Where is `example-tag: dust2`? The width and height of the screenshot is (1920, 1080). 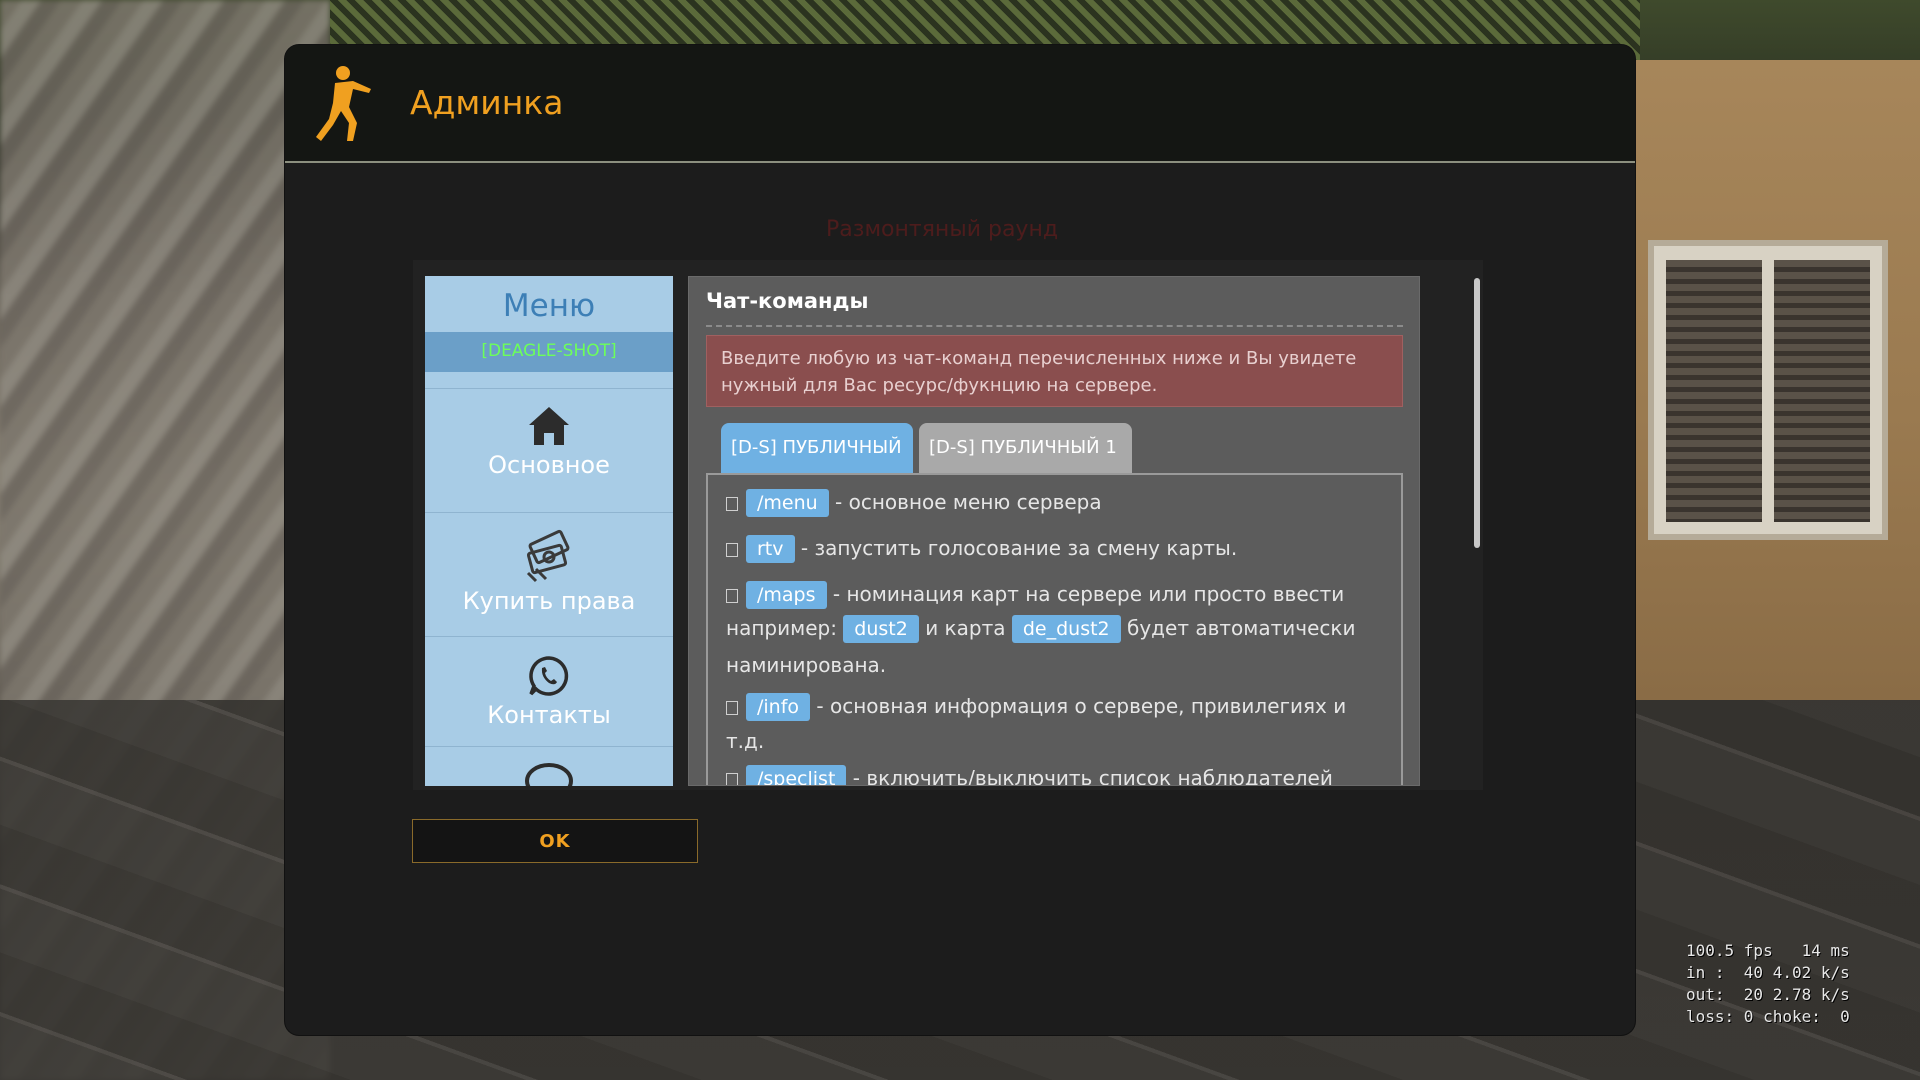 example-tag: dust2 is located at coordinates (881, 629).